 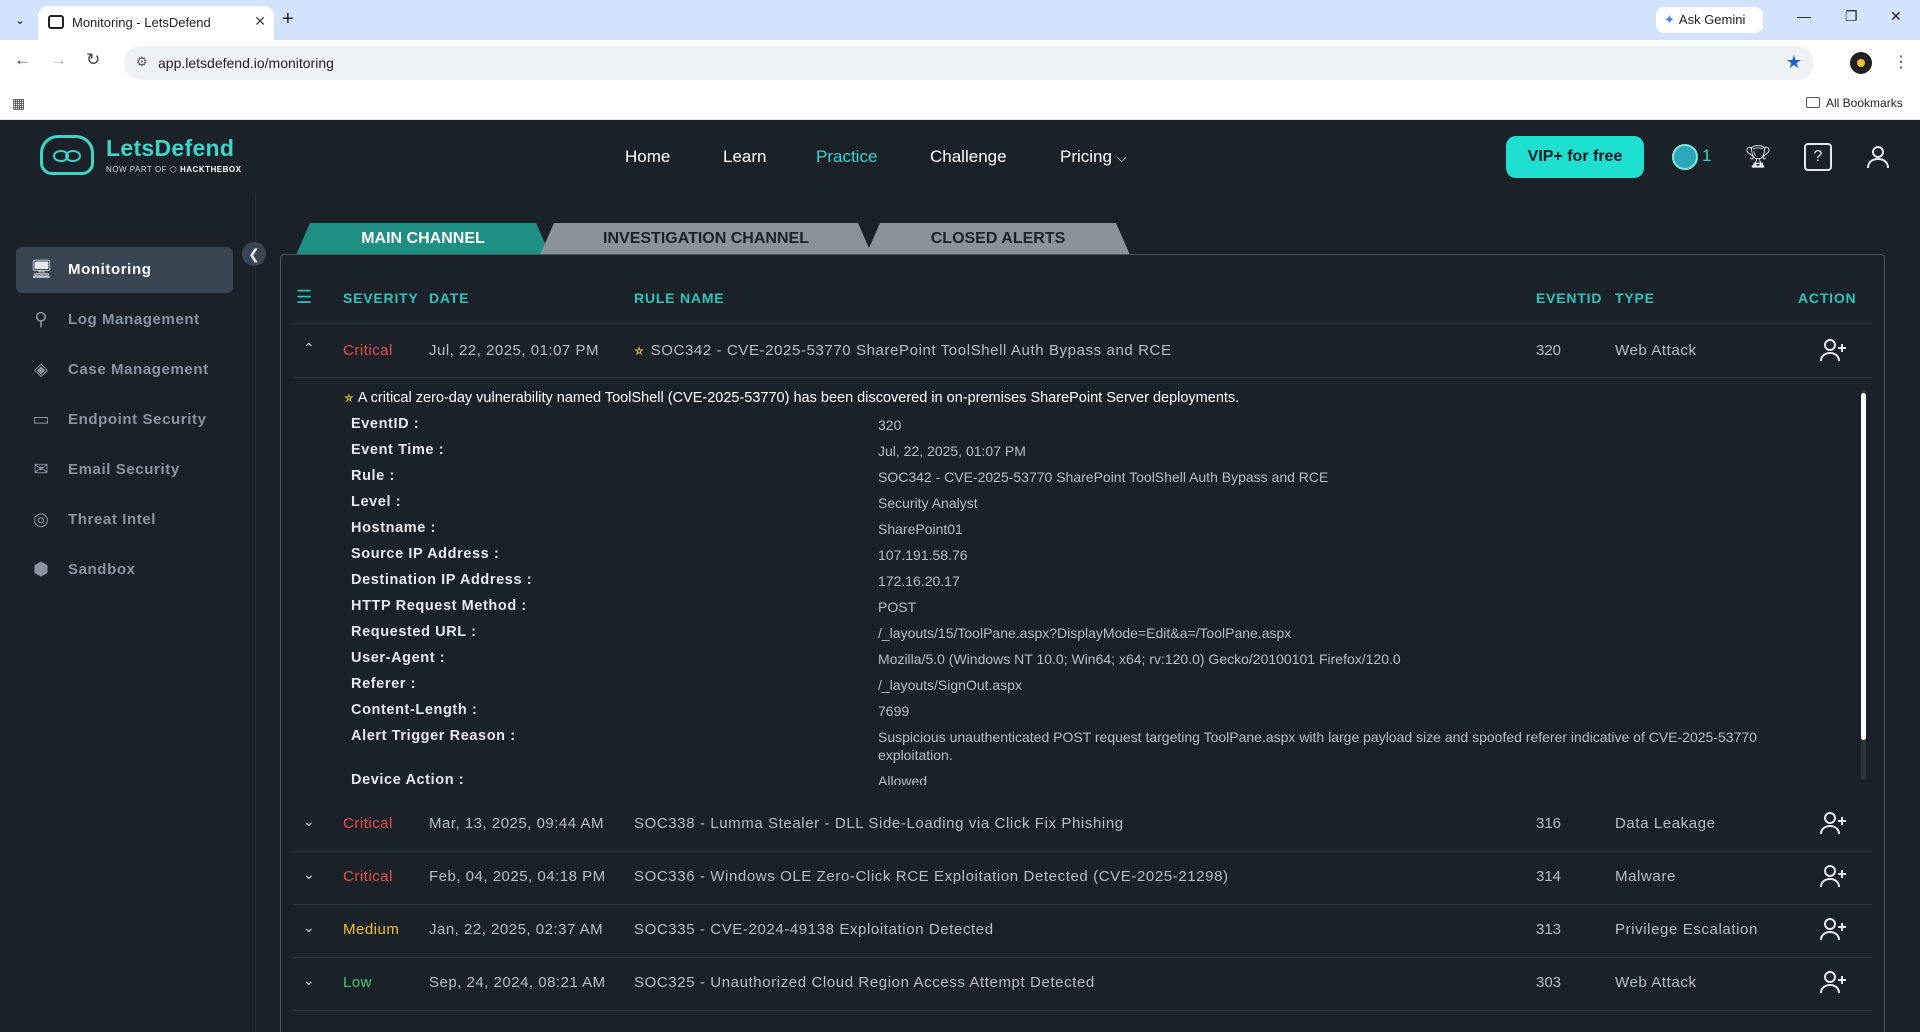 I want to click on severity-badge: Critical, so click(x=368, y=350).